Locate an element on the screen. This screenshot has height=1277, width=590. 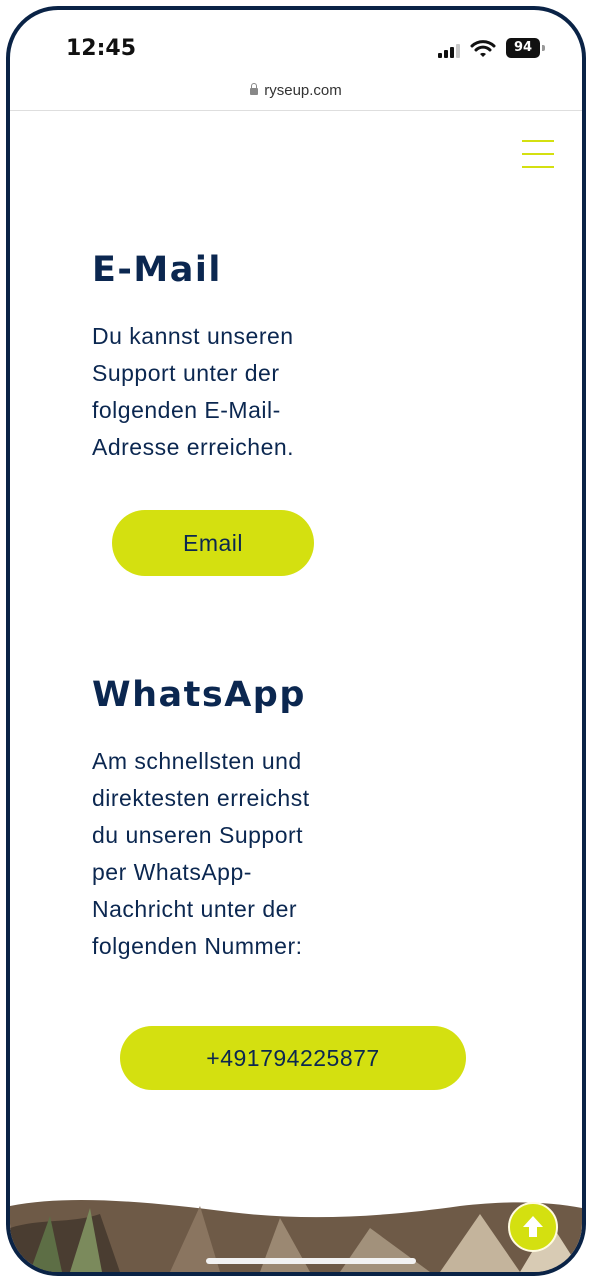
whatsapp-number-button: +491794225877 is located at coordinates (293, 1058).